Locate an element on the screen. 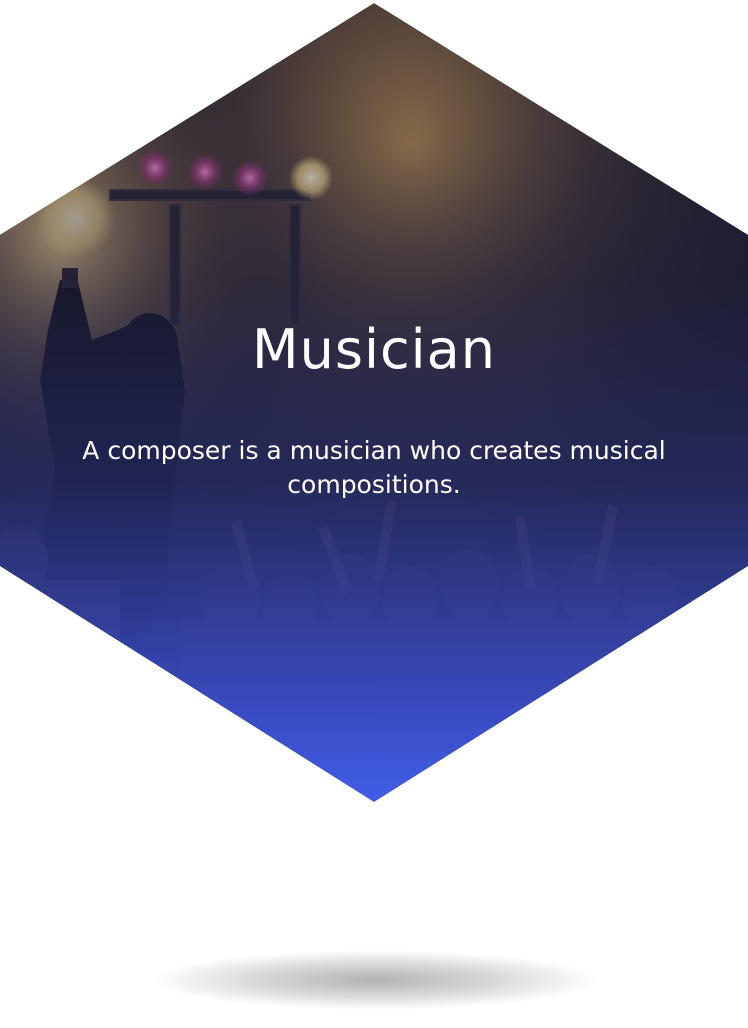 The height and width of the screenshot is (1028, 748). card-title: Musician is located at coordinates (374, 349).